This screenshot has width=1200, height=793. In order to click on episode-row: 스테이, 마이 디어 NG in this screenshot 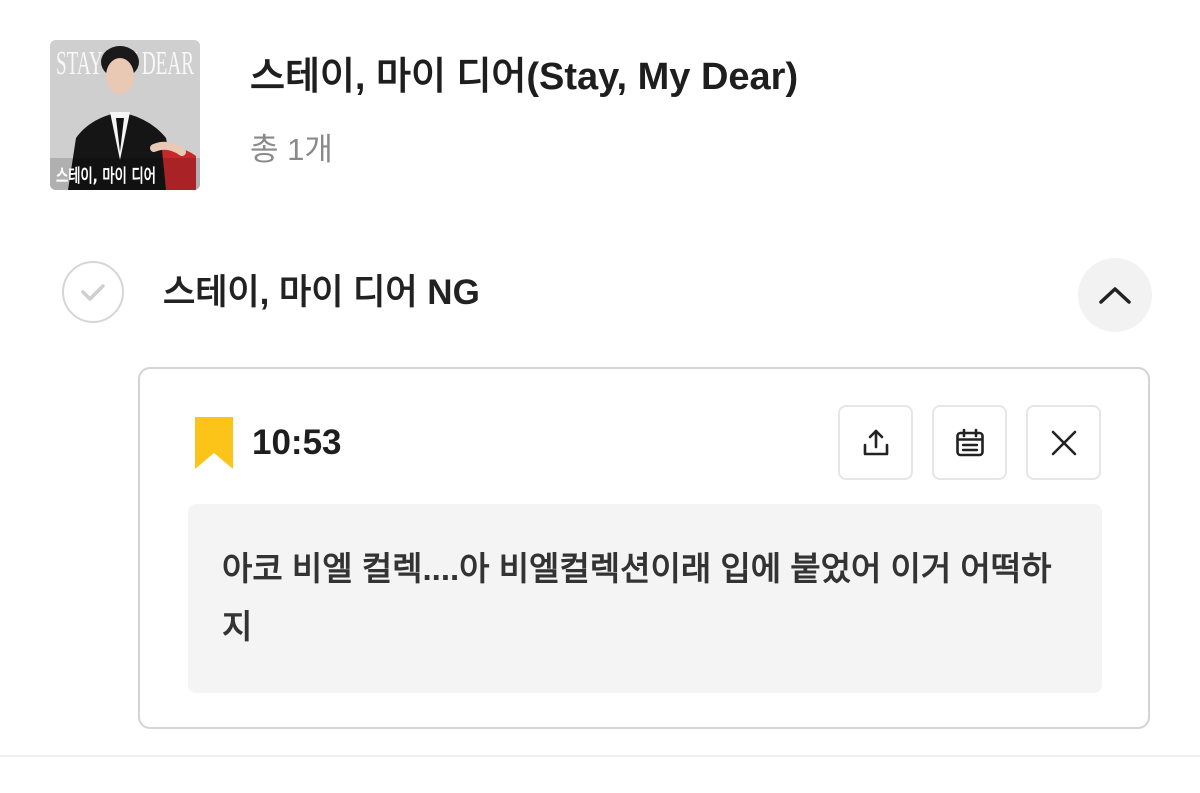, I will do `click(607, 295)`.